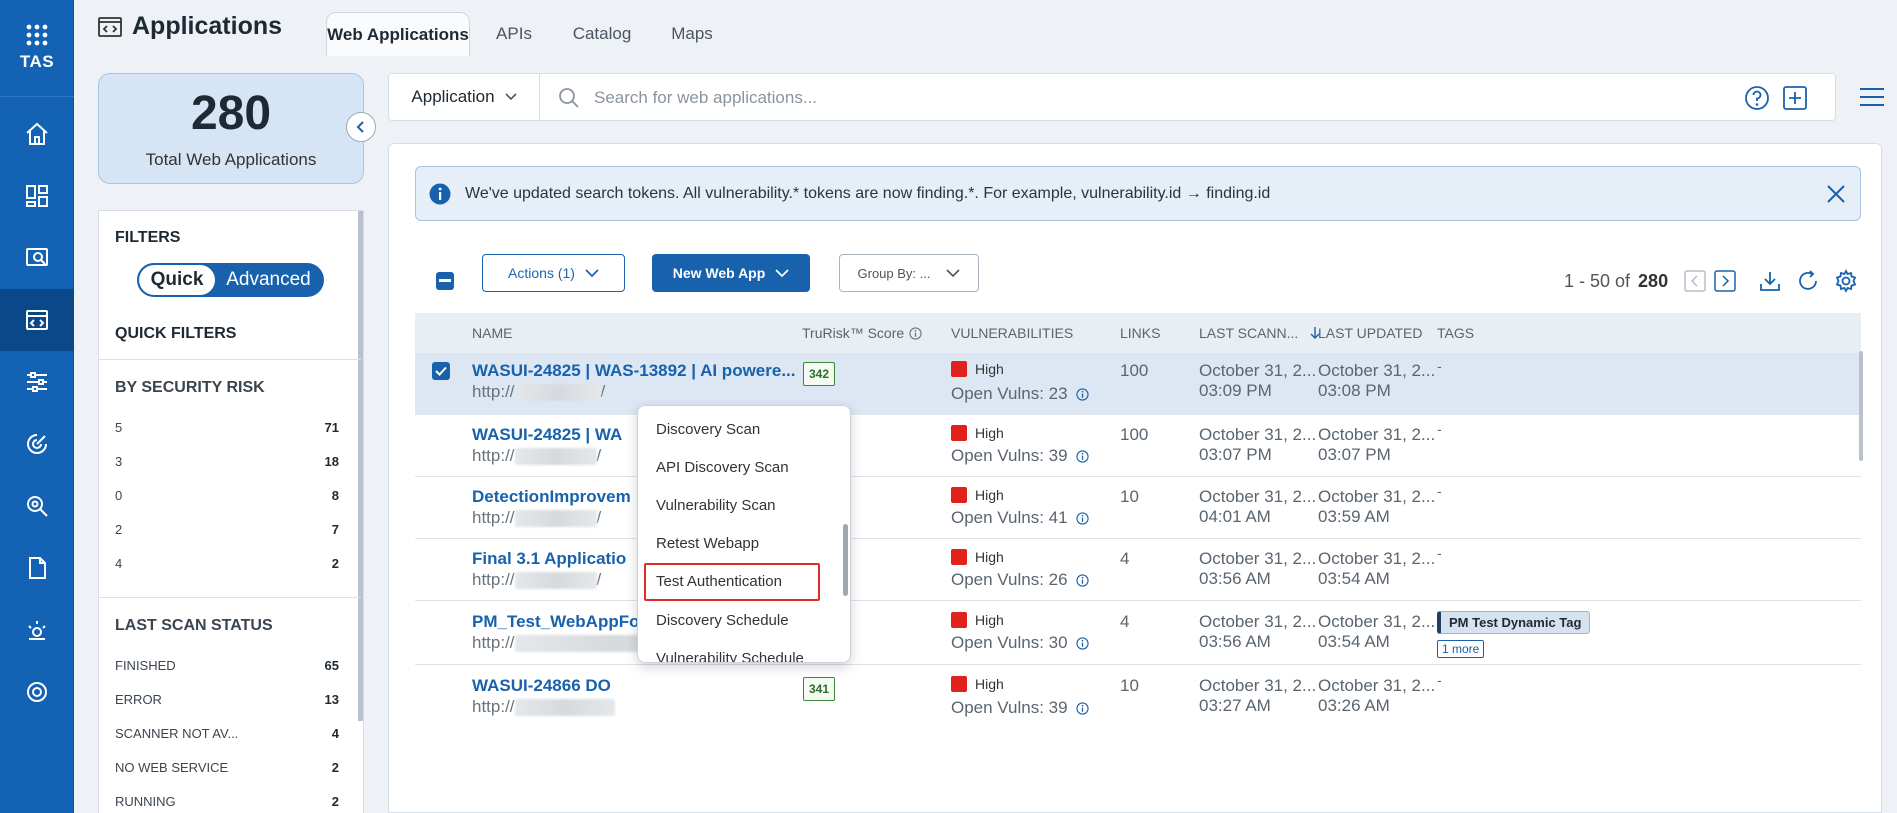 This screenshot has width=1897, height=813. I want to click on new-web-app-button: New Web App, so click(731, 273).